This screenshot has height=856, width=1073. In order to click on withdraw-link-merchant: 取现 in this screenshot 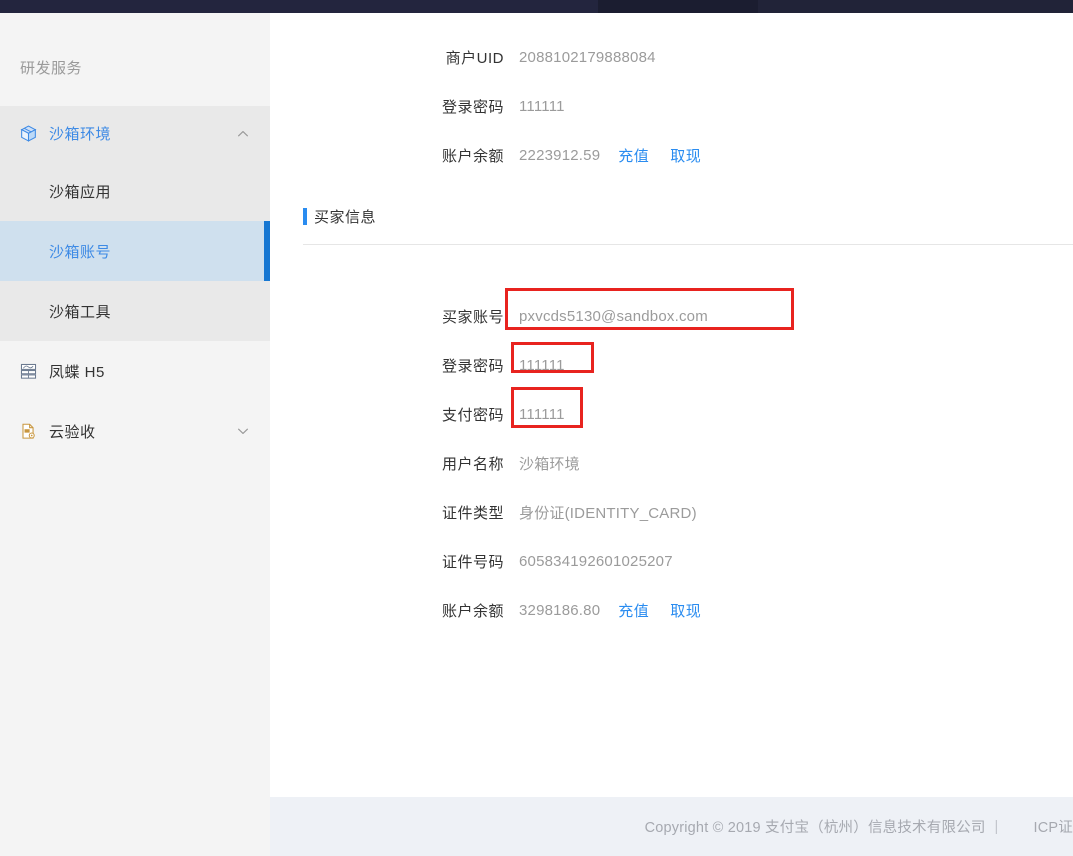, I will do `click(685, 155)`.